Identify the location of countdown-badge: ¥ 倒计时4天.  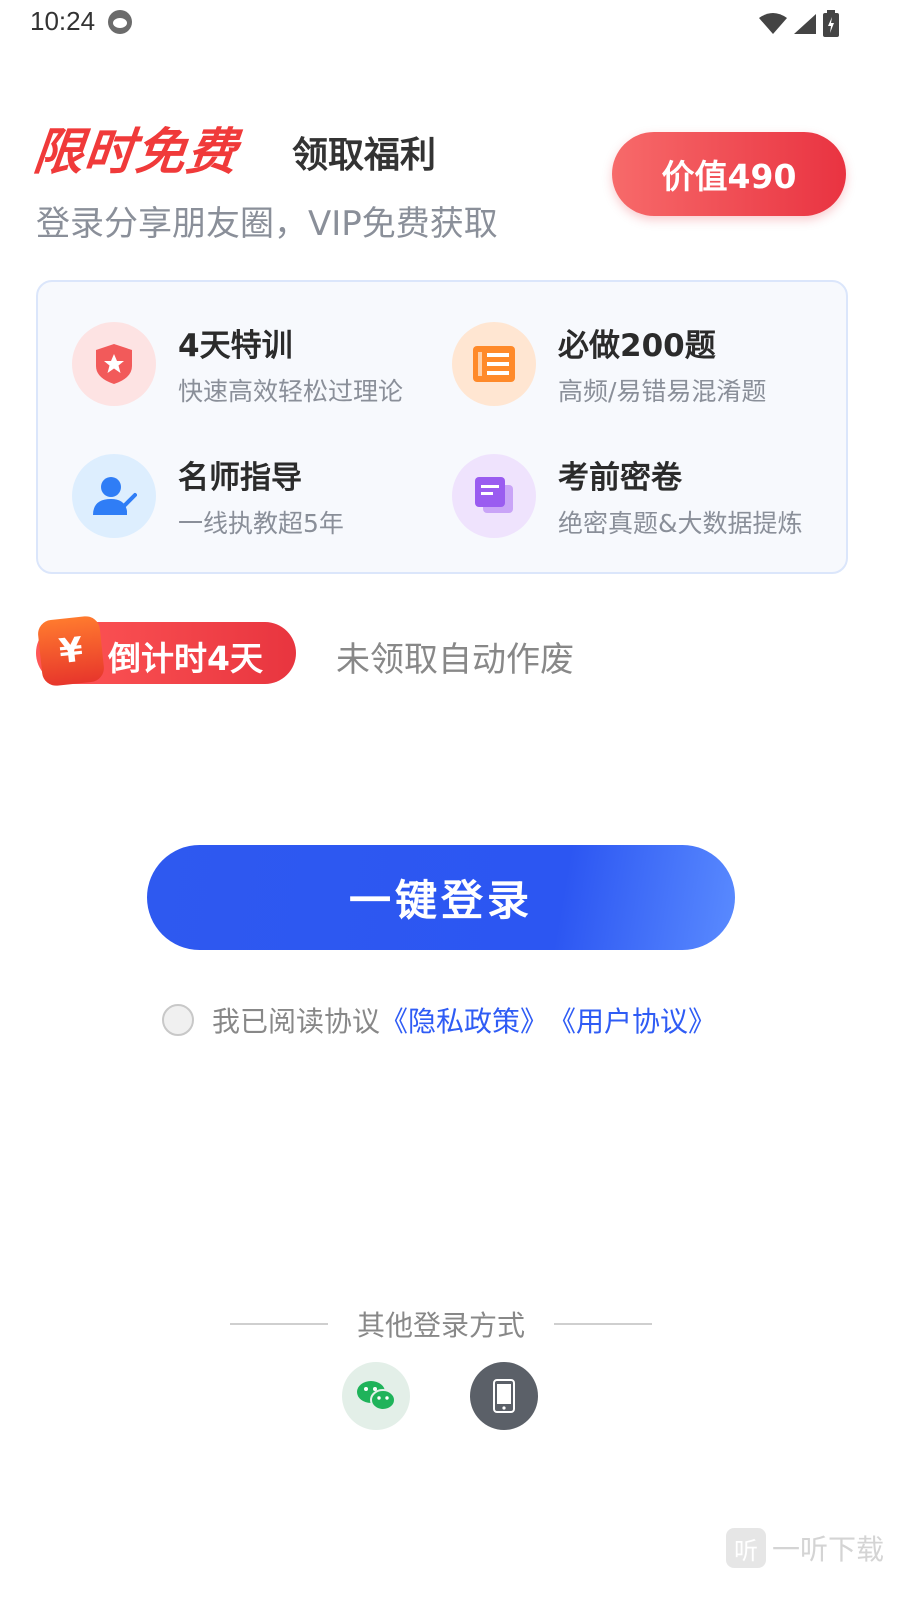
(166, 651).